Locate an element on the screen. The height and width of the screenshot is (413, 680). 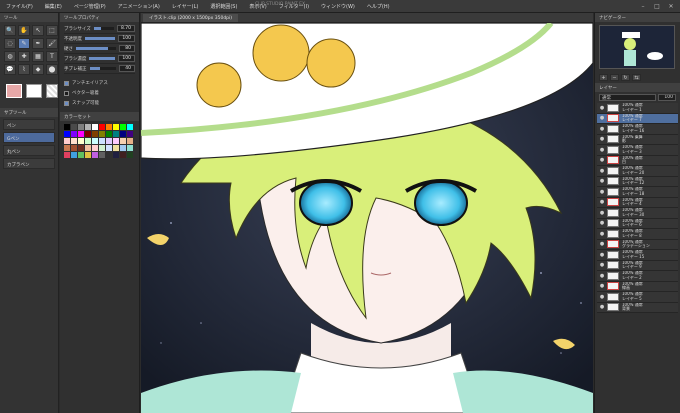
tool-button: T is located at coordinates (52, 56).